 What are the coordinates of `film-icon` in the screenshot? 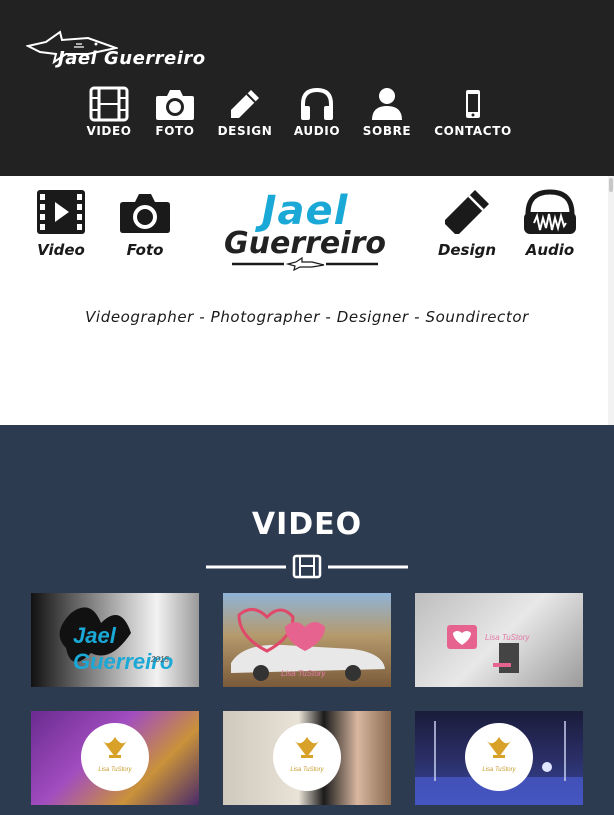 It's located at (109, 104).